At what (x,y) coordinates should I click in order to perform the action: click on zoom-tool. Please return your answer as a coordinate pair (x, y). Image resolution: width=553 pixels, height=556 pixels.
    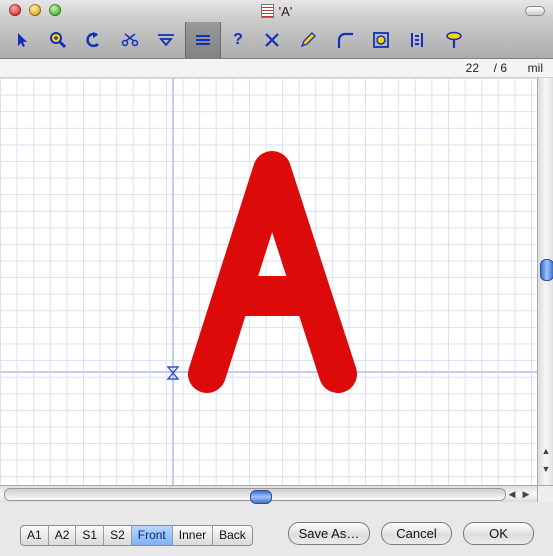
    Looking at the image, I should click on (58, 40).